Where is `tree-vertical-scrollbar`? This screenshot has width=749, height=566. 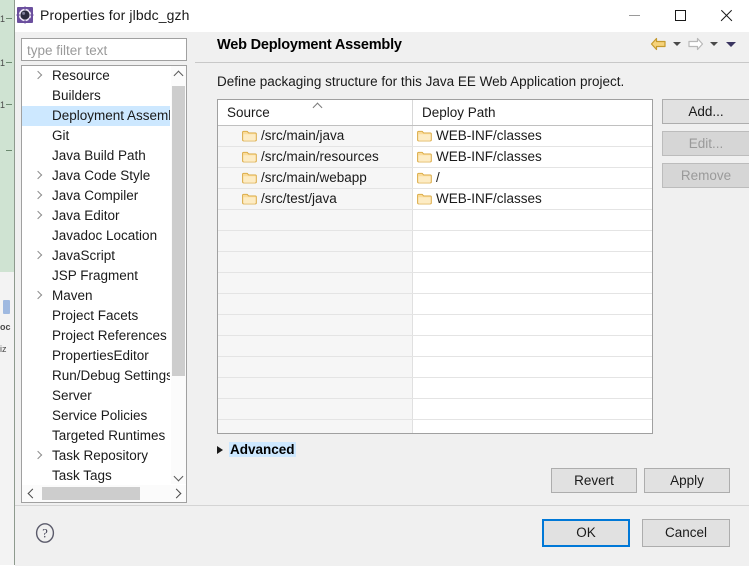 tree-vertical-scrollbar is located at coordinates (178, 276).